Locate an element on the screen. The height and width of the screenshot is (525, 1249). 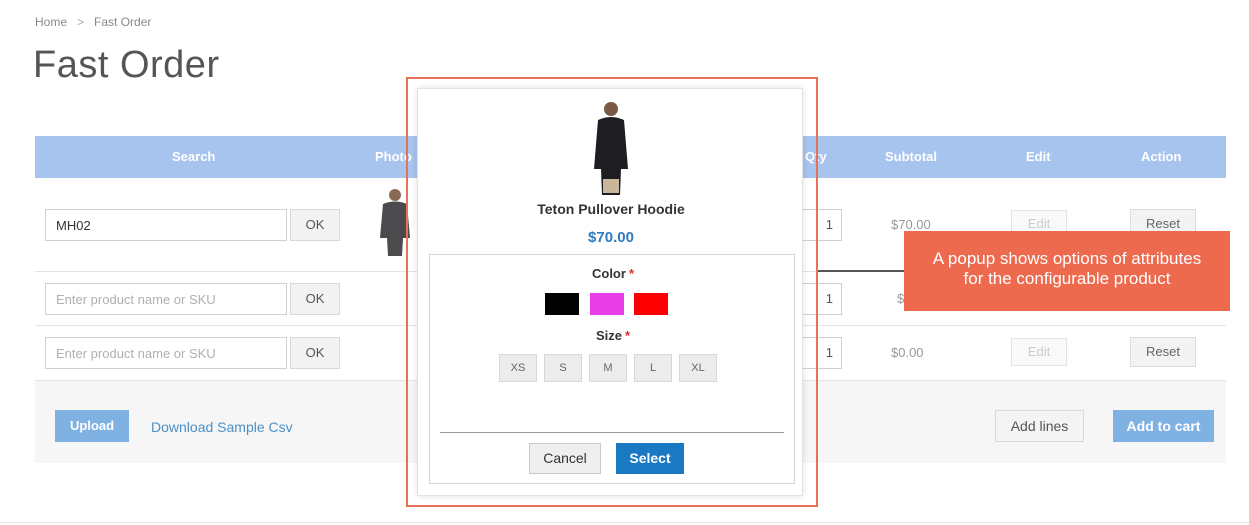
callout-pointer-line is located at coordinates (862, 271).